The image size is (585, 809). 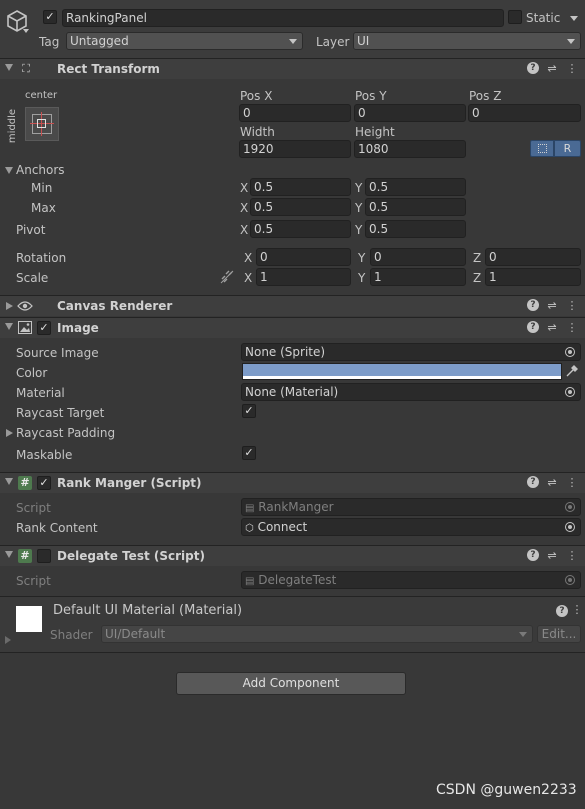 What do you see at coordinates (410, 113) in the screenshot?
I see `pos-y-input: 0` at bounding box center [410, 113].